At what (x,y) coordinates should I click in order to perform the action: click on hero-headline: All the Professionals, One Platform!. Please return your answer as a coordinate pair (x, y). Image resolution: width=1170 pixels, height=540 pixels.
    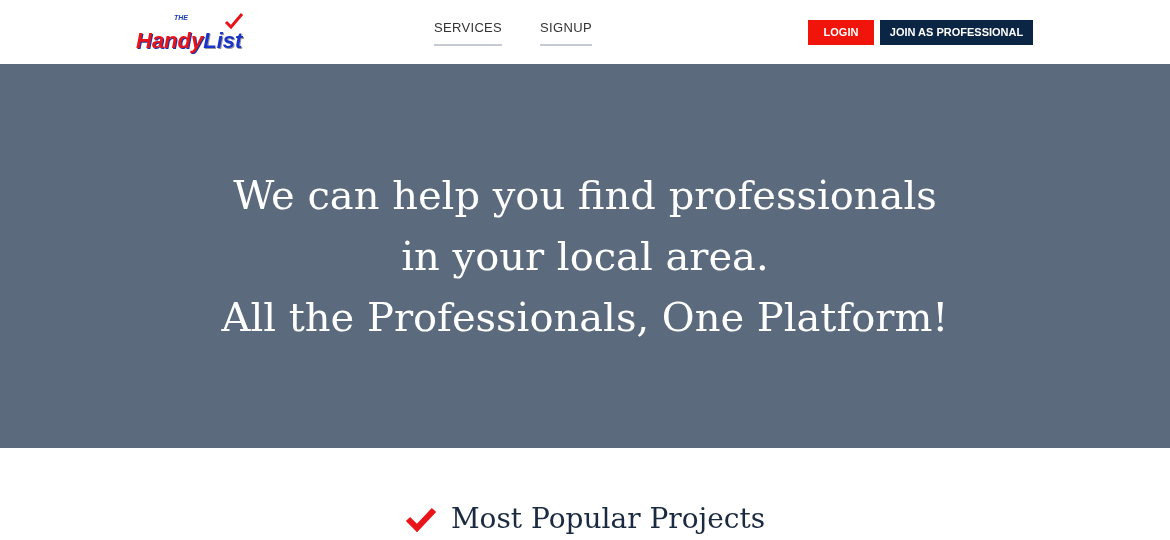
    Looking at the image, I should click on (585, 317).